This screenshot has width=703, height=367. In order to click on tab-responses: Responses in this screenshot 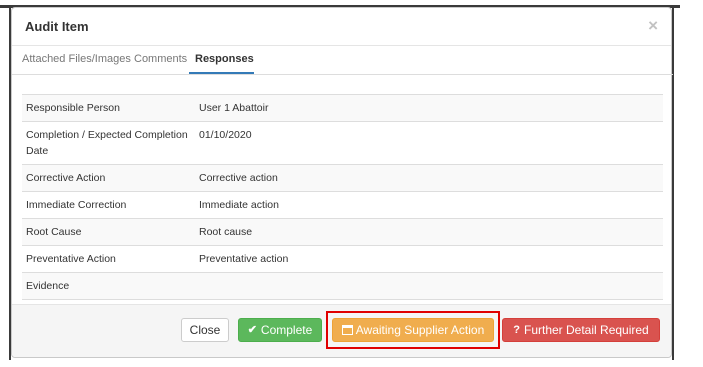, I will do `click(224, 59)`.